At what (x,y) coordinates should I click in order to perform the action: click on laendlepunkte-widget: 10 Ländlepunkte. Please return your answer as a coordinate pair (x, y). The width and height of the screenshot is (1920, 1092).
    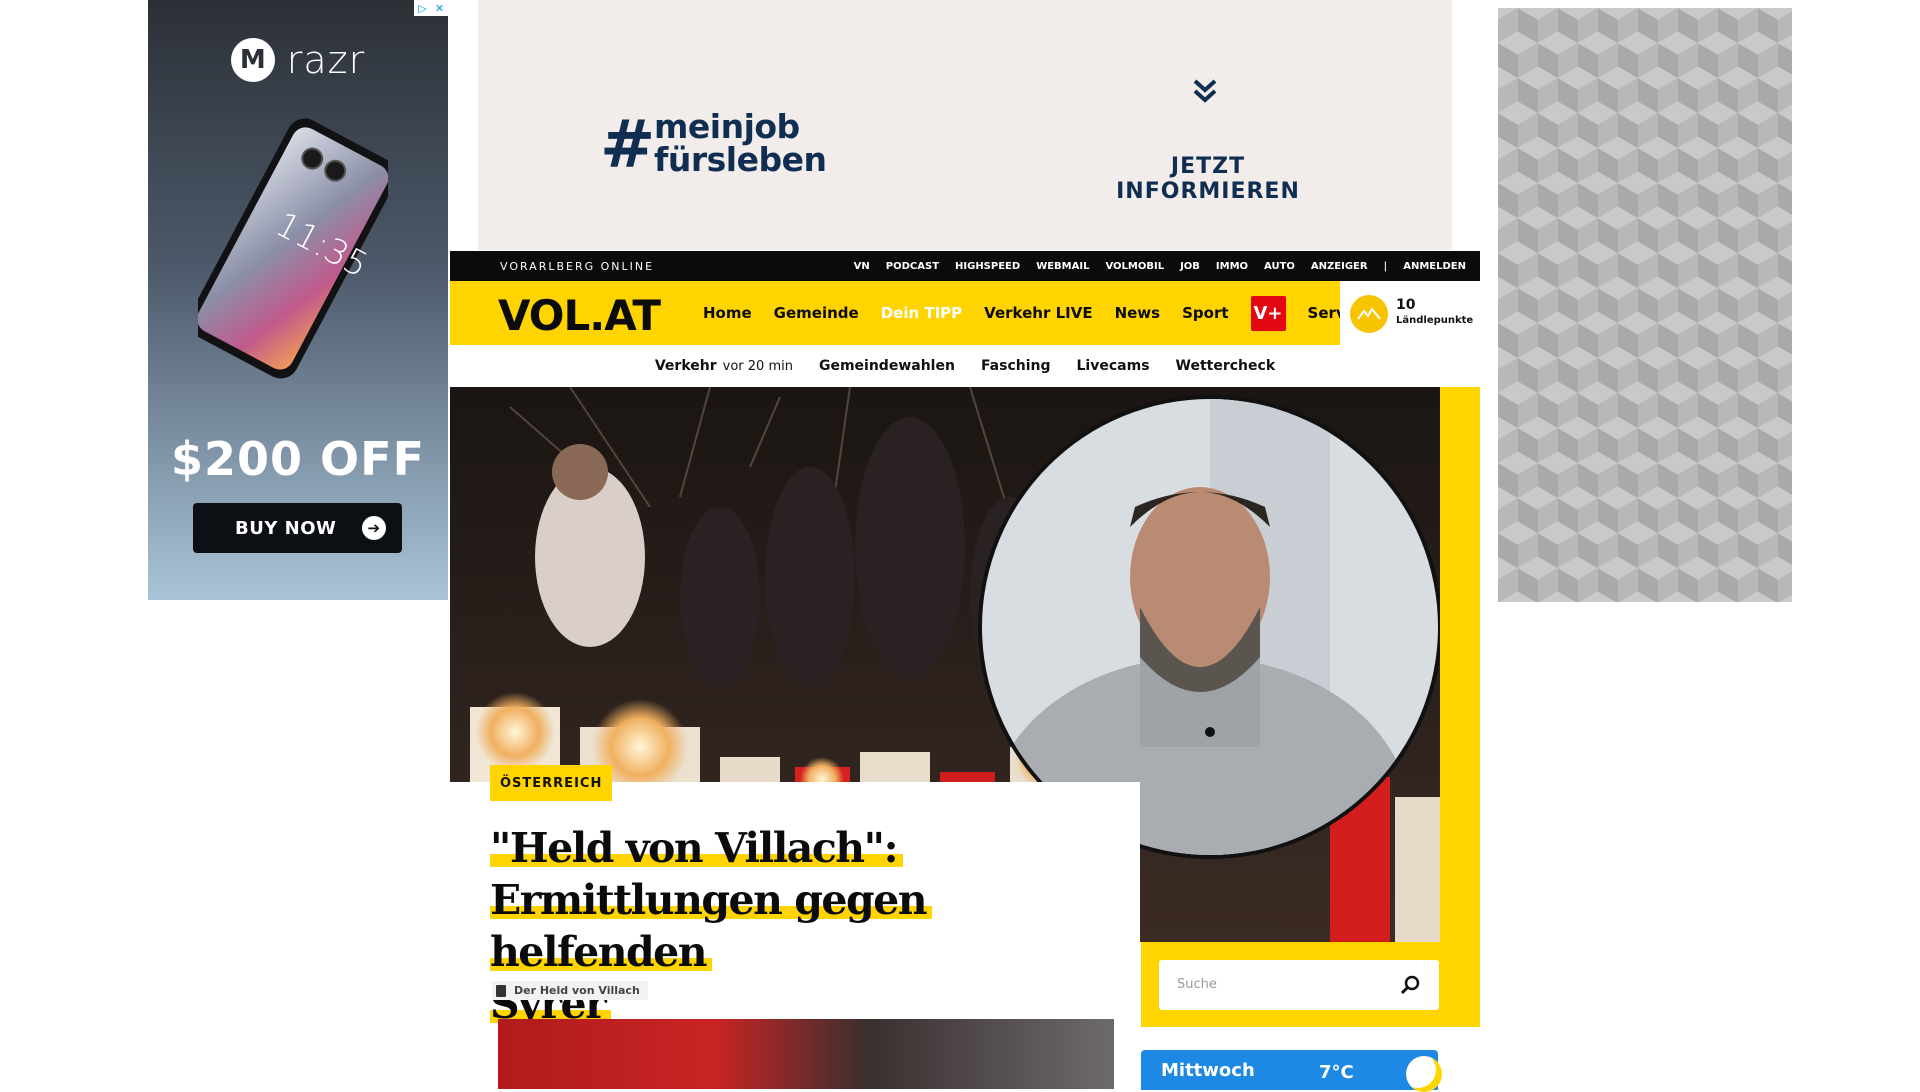
    Looking at the image, I should click on (1410, 313).